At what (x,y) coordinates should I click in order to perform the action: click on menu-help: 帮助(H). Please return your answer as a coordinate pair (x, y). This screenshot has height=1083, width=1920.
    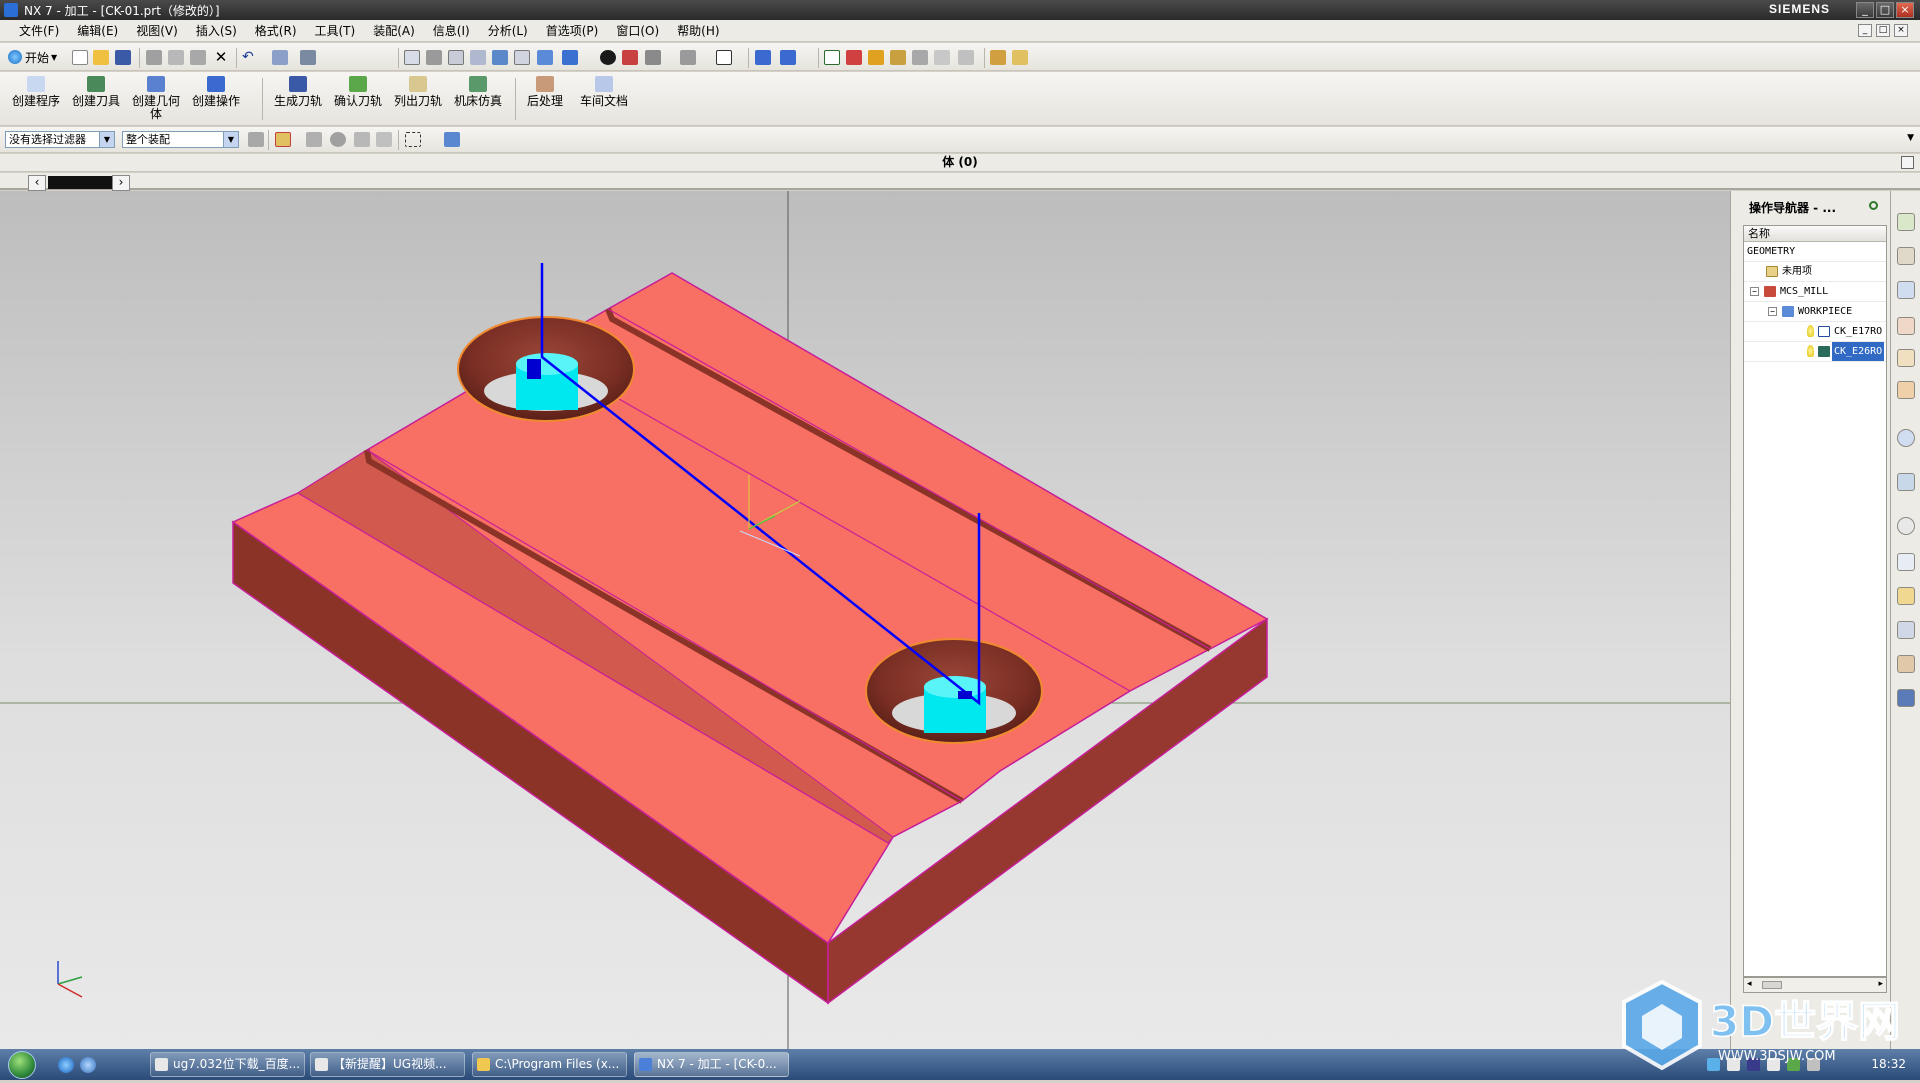
    Looking at the image, I should click on (698, 30).